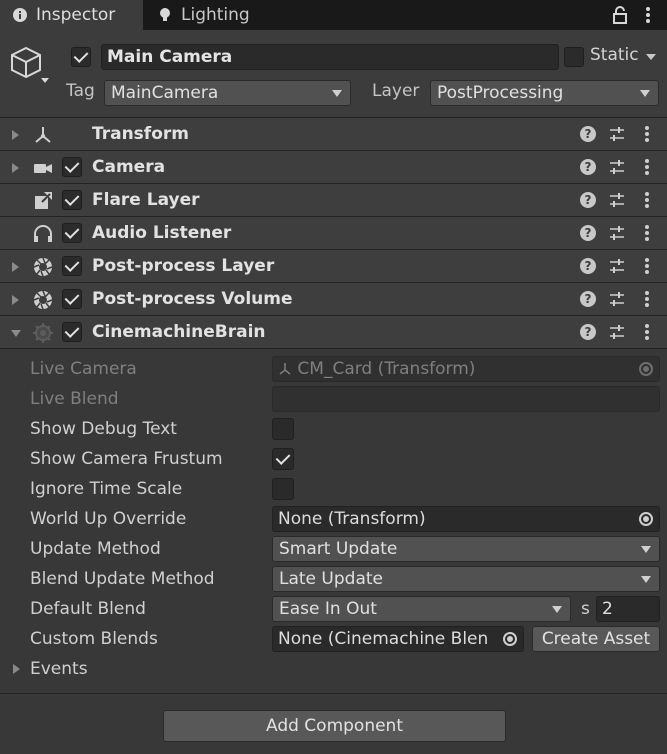 This screenshot has width=667, height=754. I want to click on create-asset-button: Create Asset, so click(596, 639).